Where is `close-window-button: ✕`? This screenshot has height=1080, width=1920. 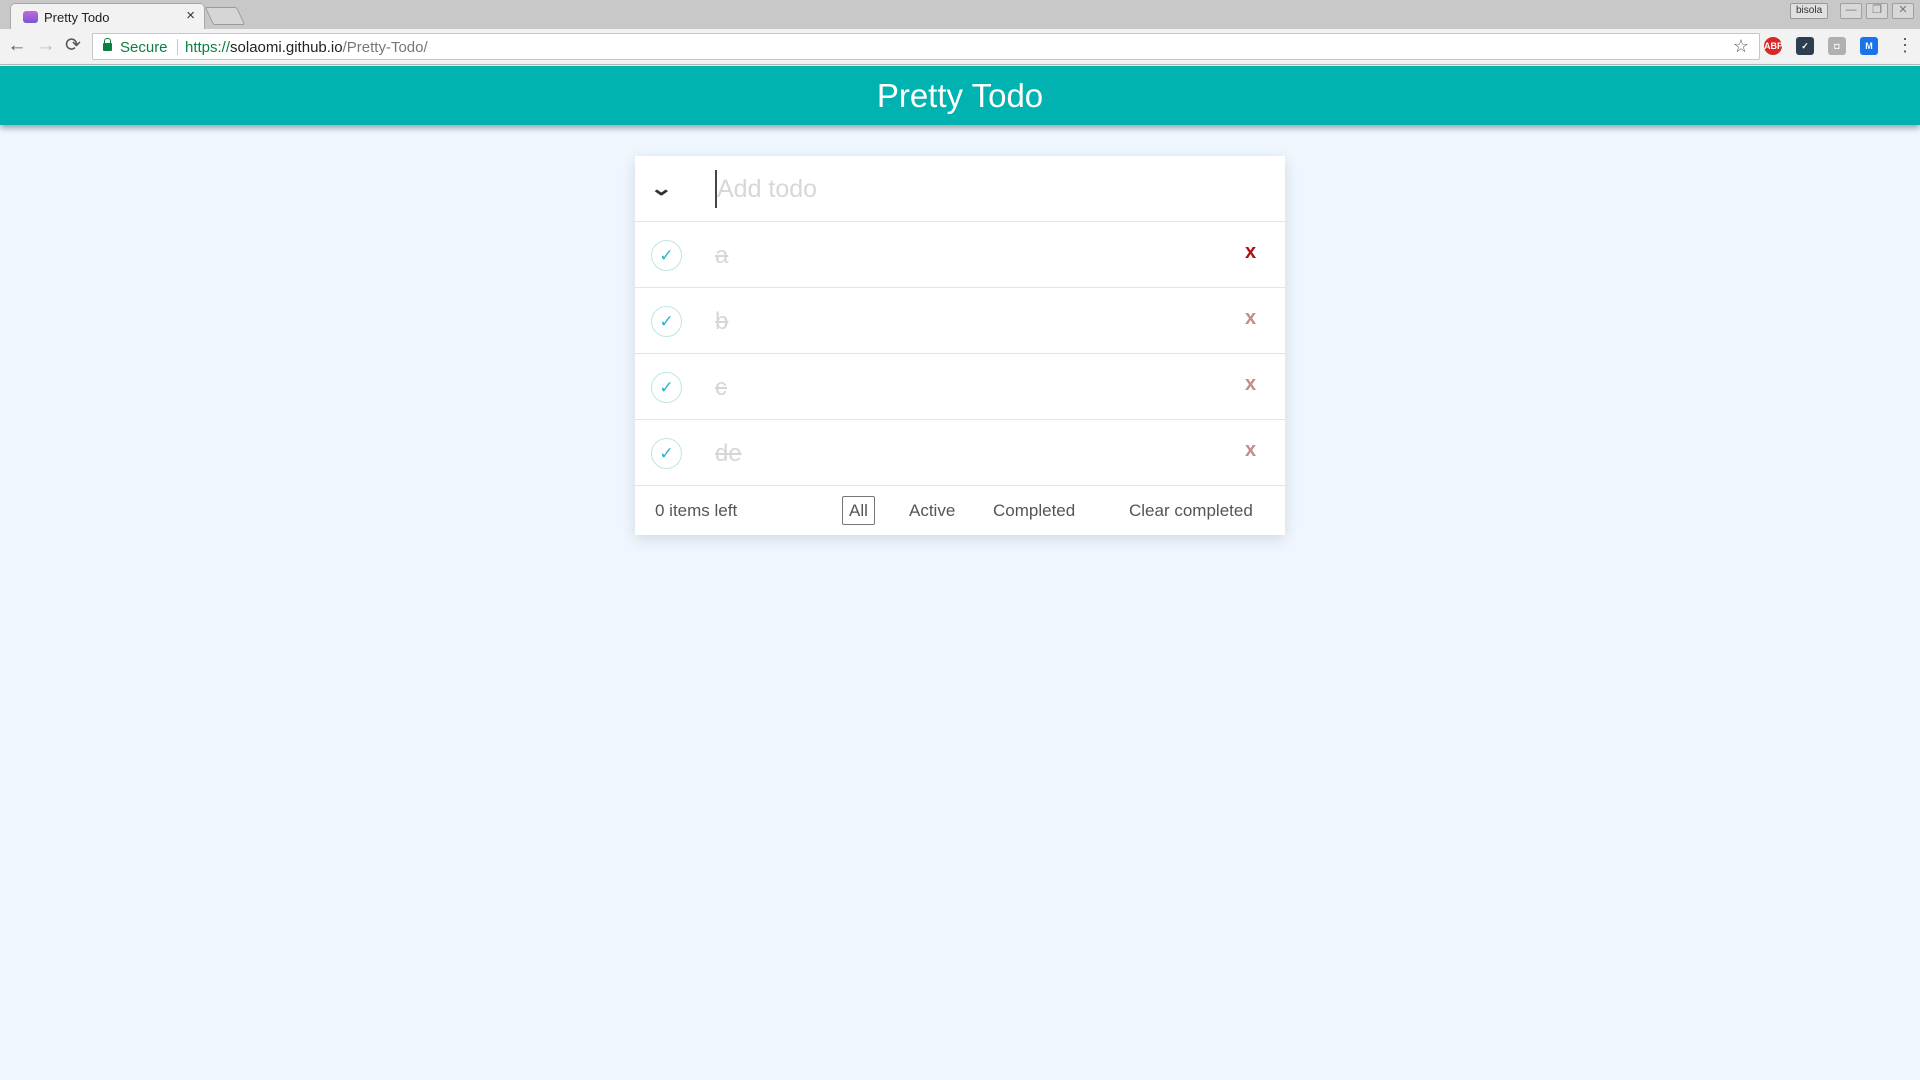 close-window-button: ✕ is located at coordinates (1903, 11).